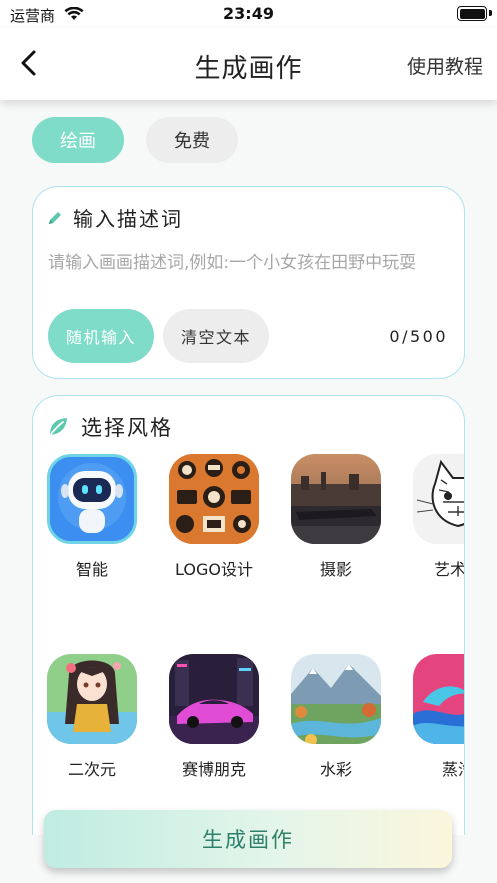 The width and height of the screenshot is (497, 883). I want to click on leaf-icon, so click(58, 426).